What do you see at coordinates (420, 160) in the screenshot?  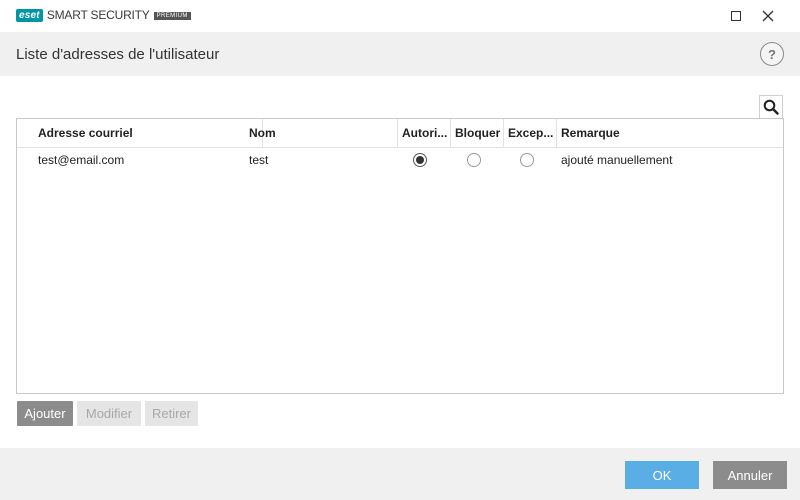 I see `allow-radio` at bounding box center [420, 160].